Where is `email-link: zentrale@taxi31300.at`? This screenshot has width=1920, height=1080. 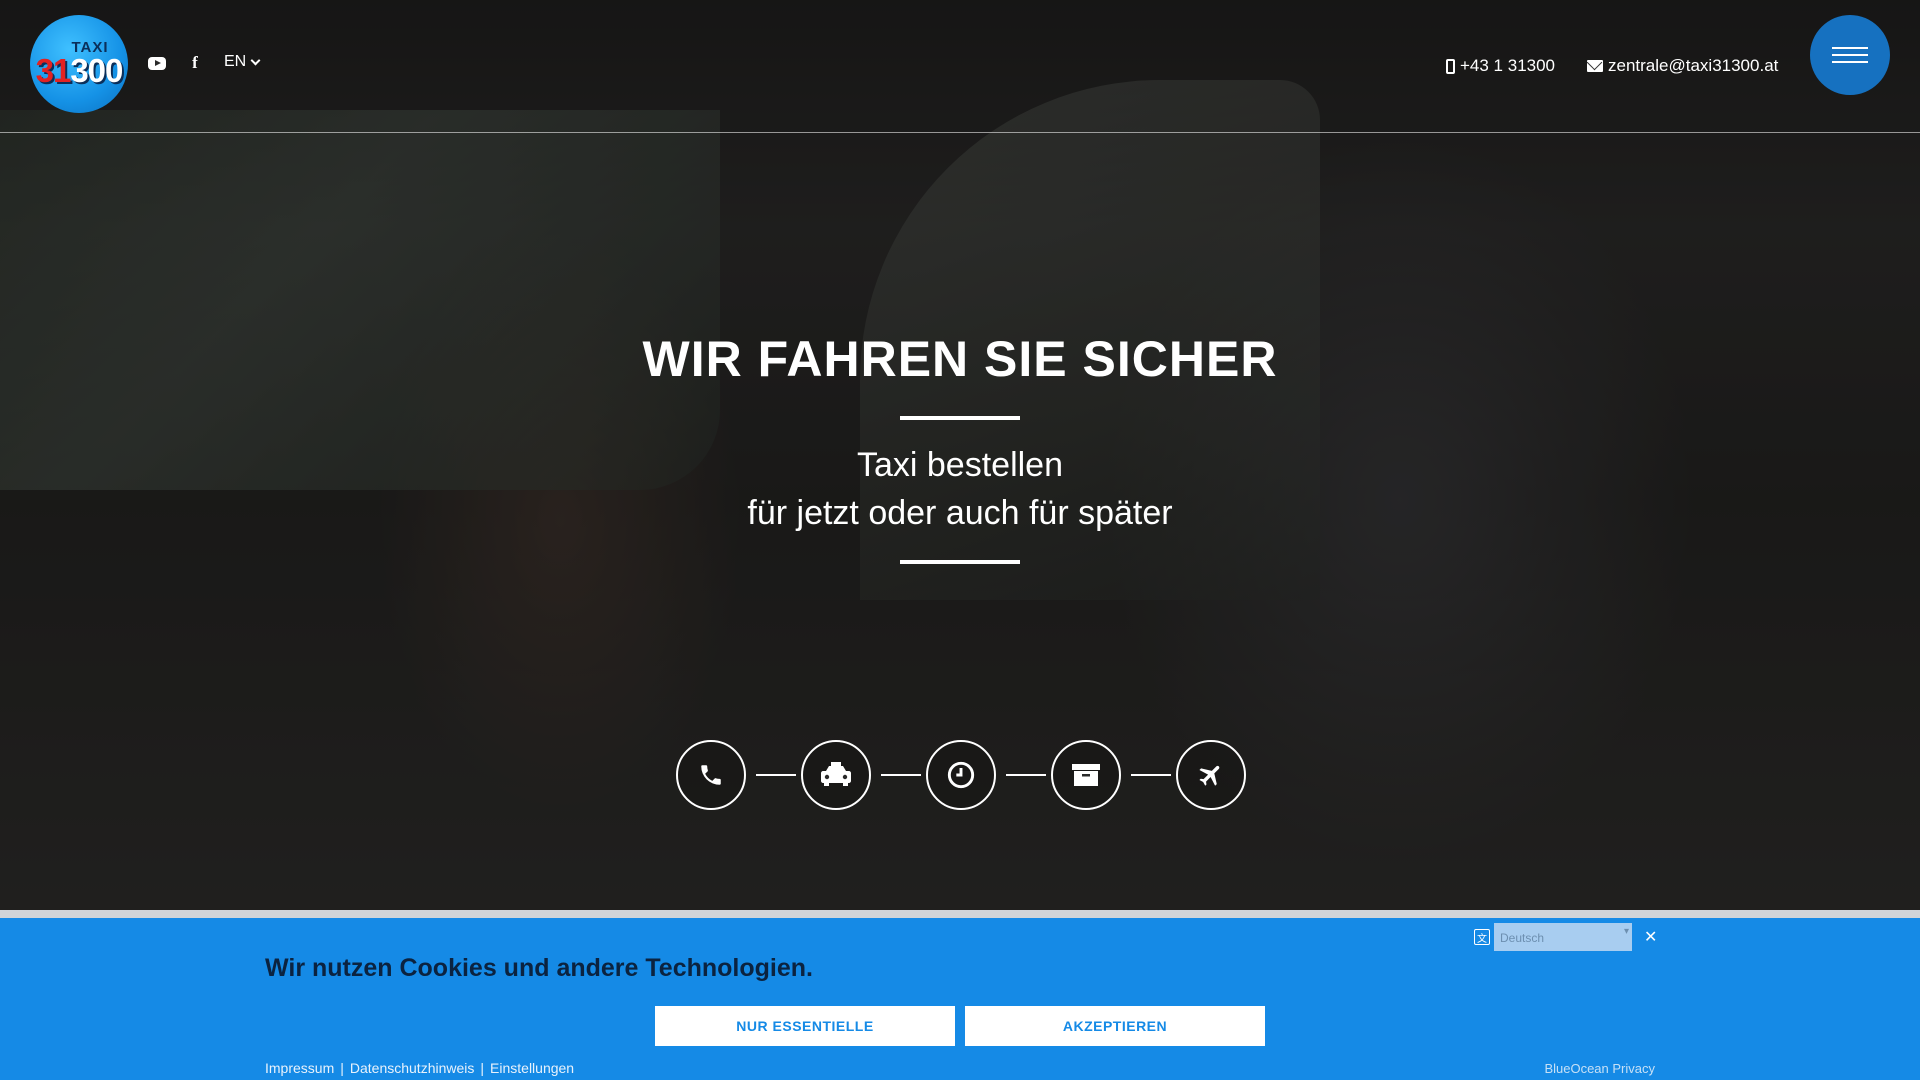
email-link: zentrale@taxi31300.at is located at coordinates (1682, 66).